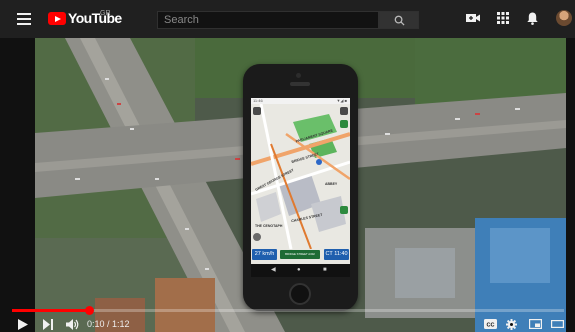 The width and height of the screenshot is (575, 332). Describe the element at coordinates (325, 270) in the screenshot. I see `phone-recents-icon: ■` at that location.